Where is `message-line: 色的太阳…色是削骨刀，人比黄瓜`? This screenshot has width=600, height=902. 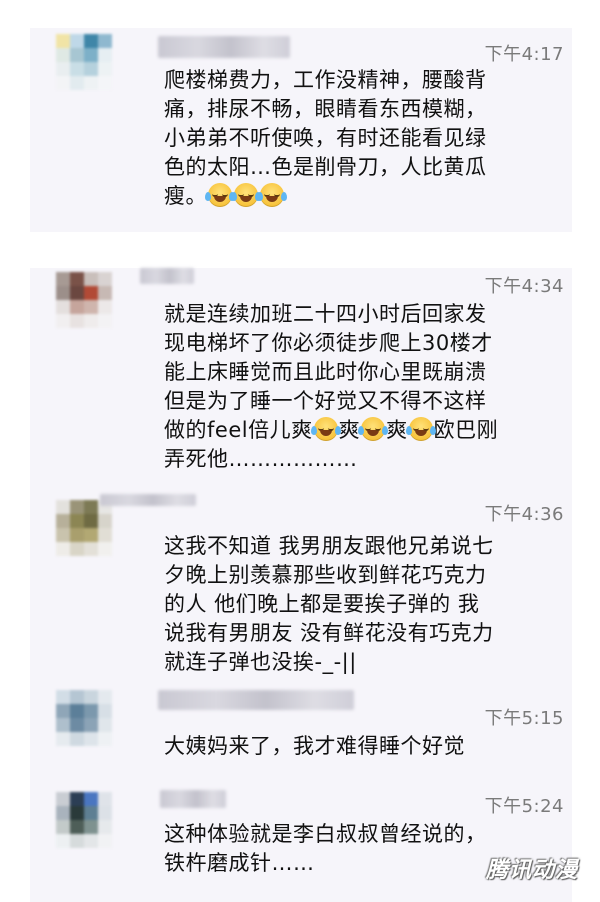 message-line: 色的太阳…色是削骨刀，人比黄瓜 is located at coordinates (325, 167).